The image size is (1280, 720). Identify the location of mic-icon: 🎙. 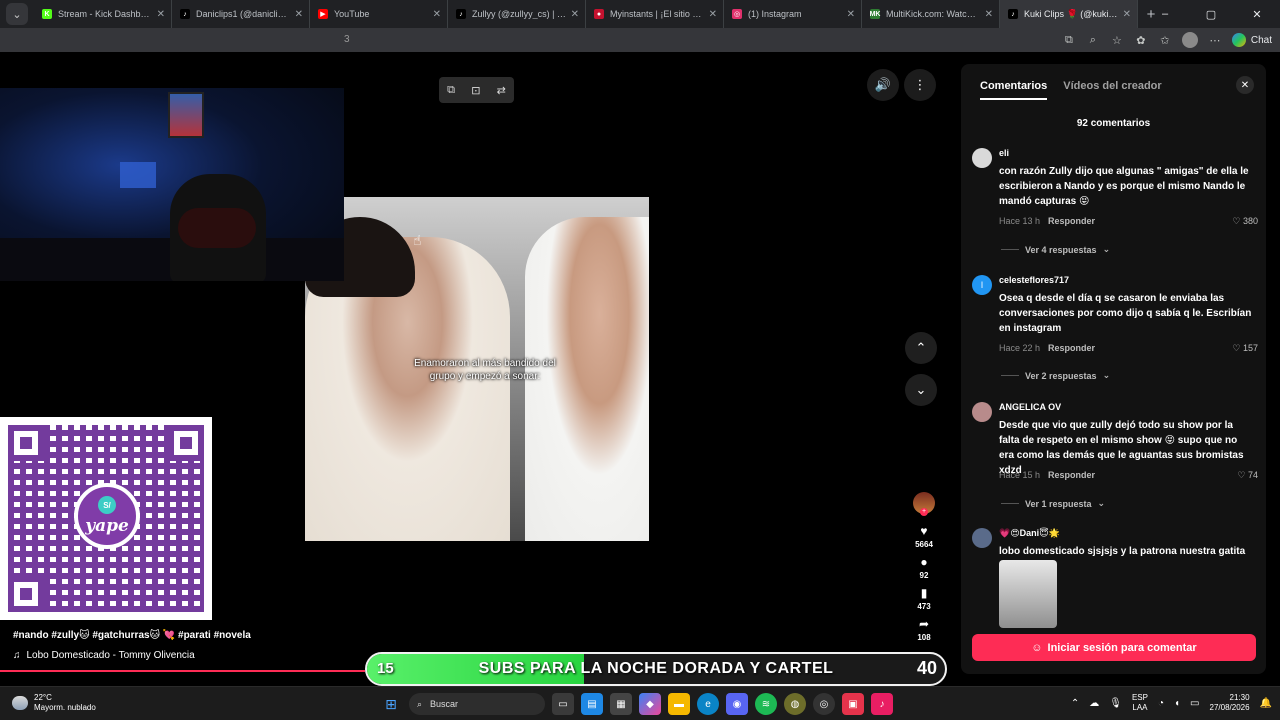
(1115, 703).